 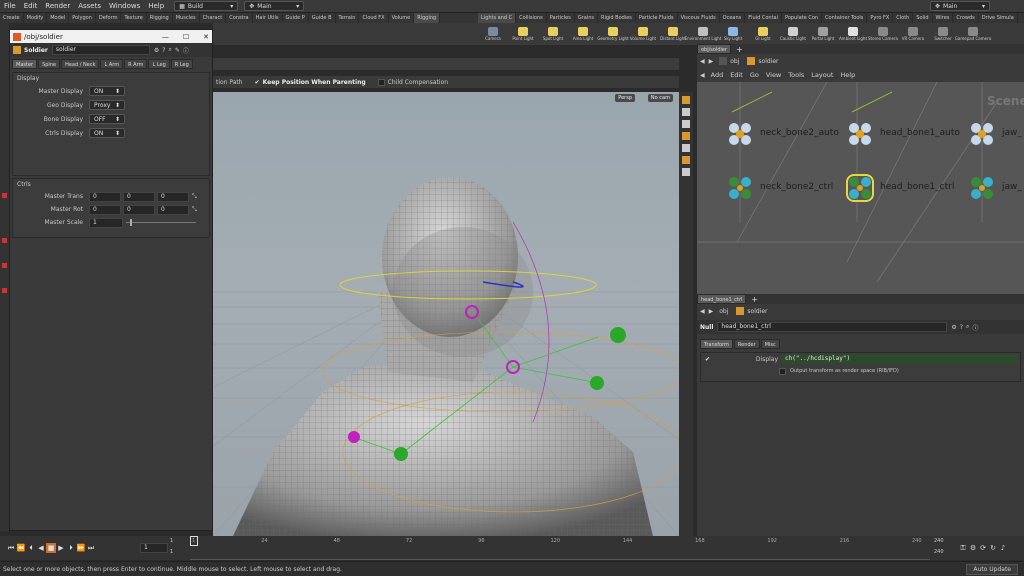 I want to click on stop-icon: ■, so click(x=51, y=548).